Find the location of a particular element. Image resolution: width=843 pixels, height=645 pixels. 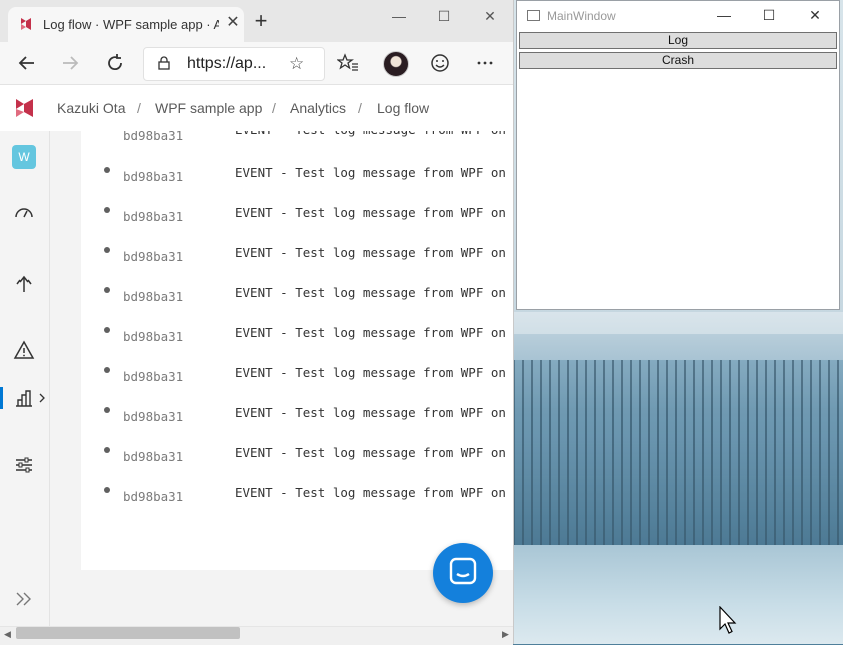

browser-toolbar: https://ap... ☆ is located at coordinates (256, 63).